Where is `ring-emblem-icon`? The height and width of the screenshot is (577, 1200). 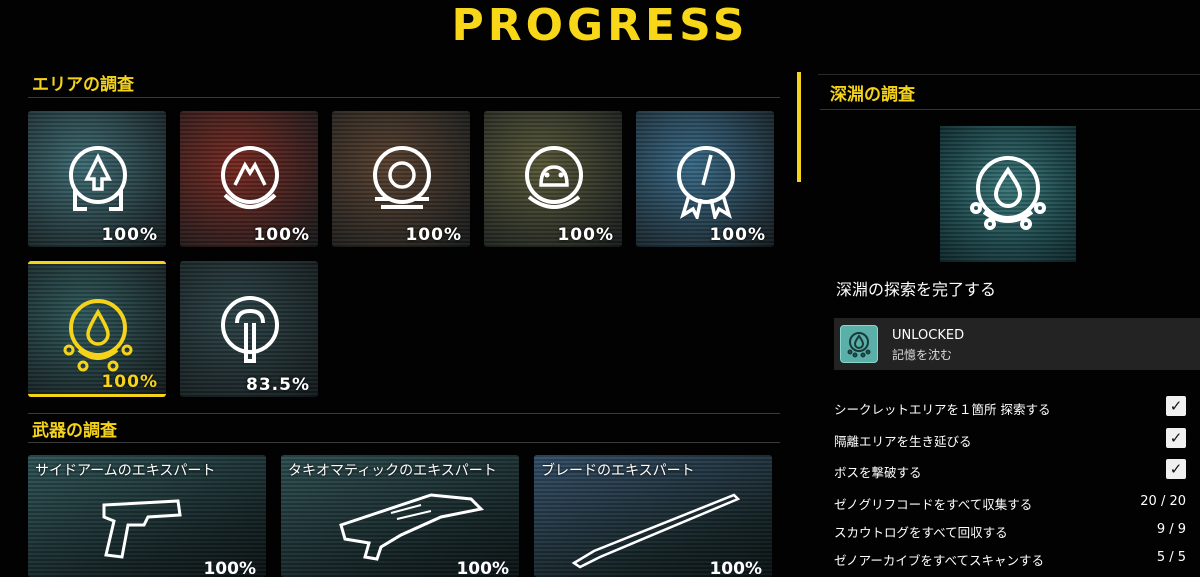 ring-emblem-icon is located at coordinates (402, 179).